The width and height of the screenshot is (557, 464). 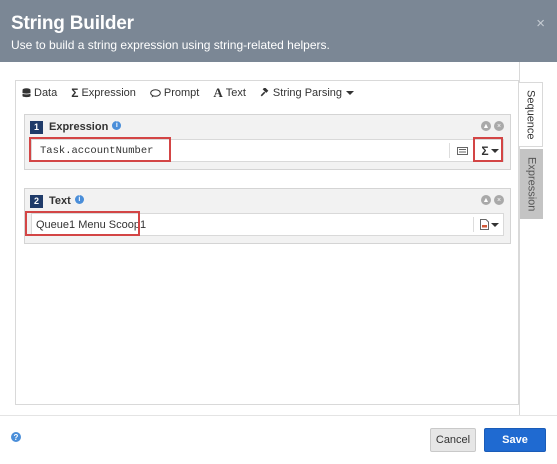 I want to click on expression-value: Task.accountNumber, so click(x=97, y=151).